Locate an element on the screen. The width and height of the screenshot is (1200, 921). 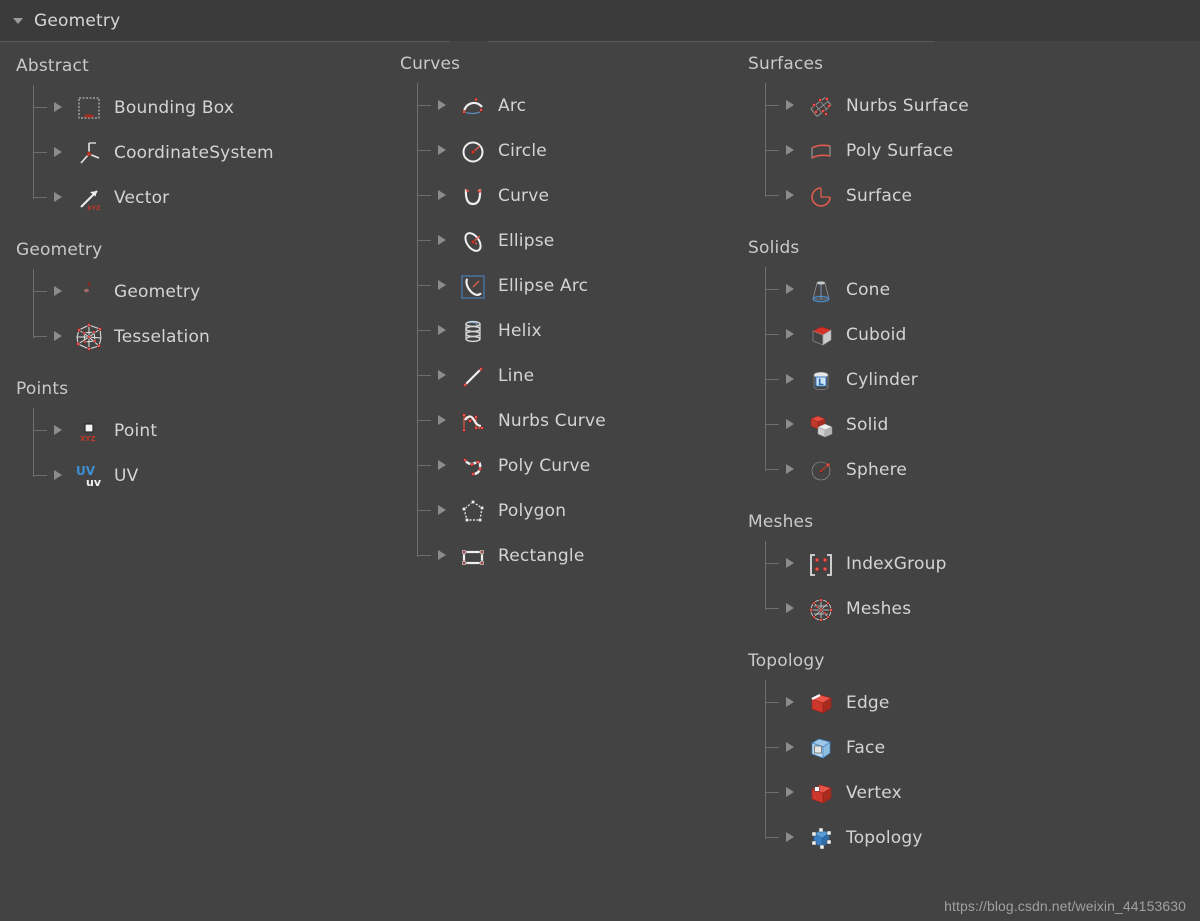
poly-curve-icon is located at coordinates (473, 466).